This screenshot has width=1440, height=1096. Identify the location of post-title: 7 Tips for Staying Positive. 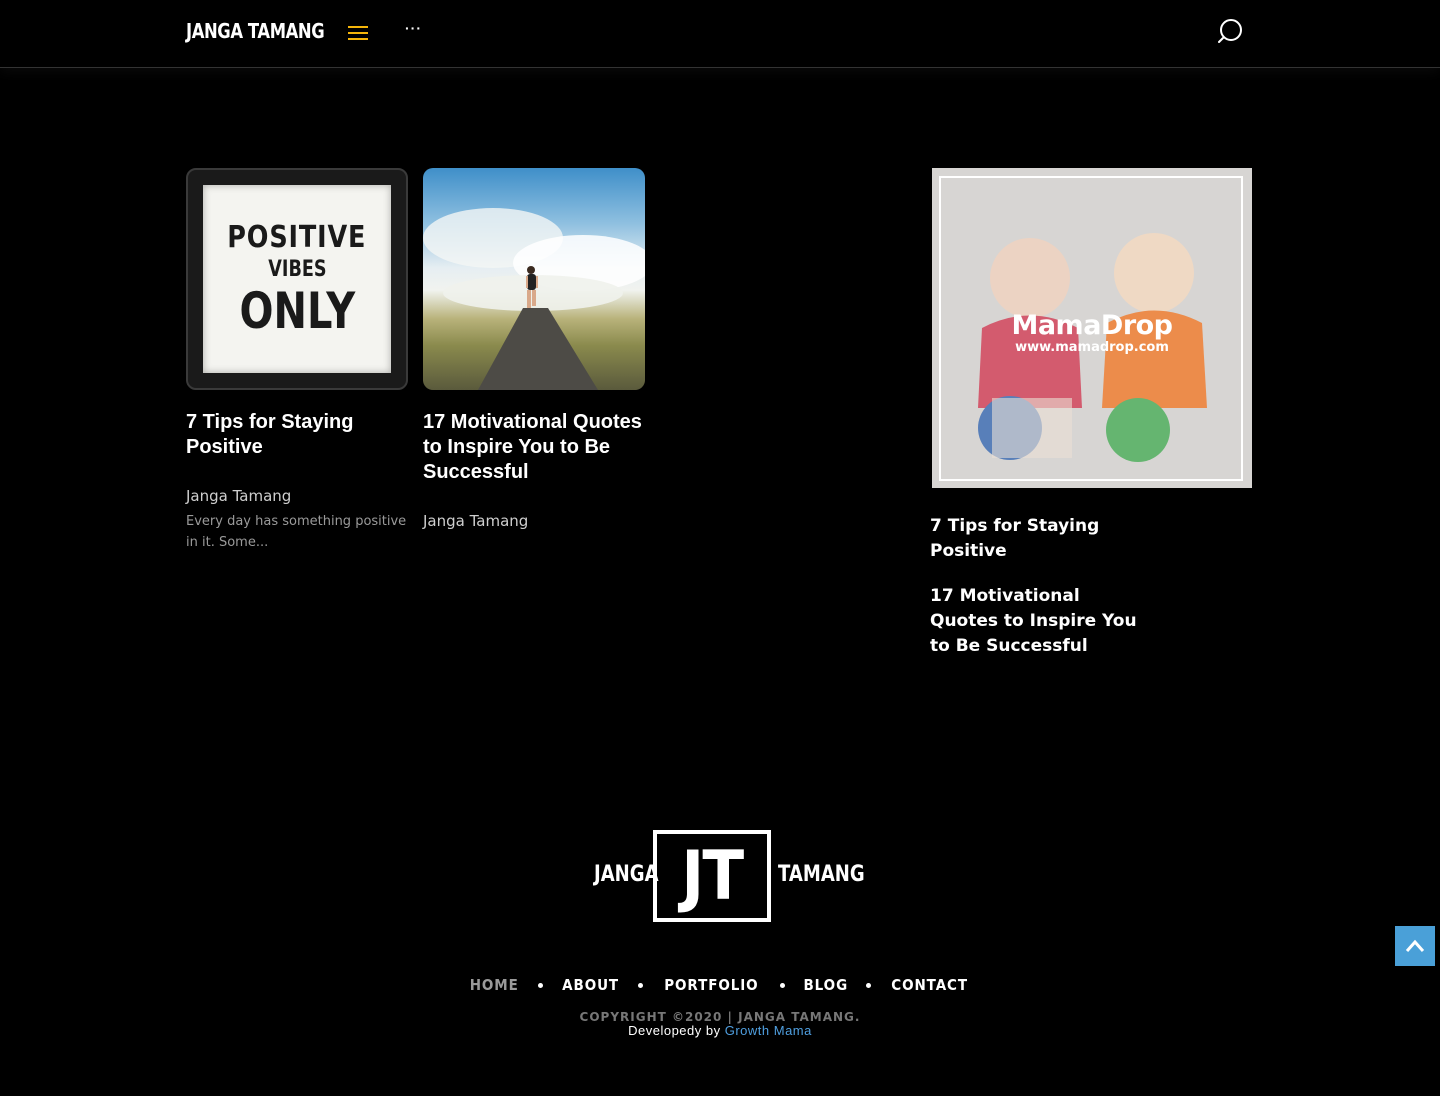
(297, 435).